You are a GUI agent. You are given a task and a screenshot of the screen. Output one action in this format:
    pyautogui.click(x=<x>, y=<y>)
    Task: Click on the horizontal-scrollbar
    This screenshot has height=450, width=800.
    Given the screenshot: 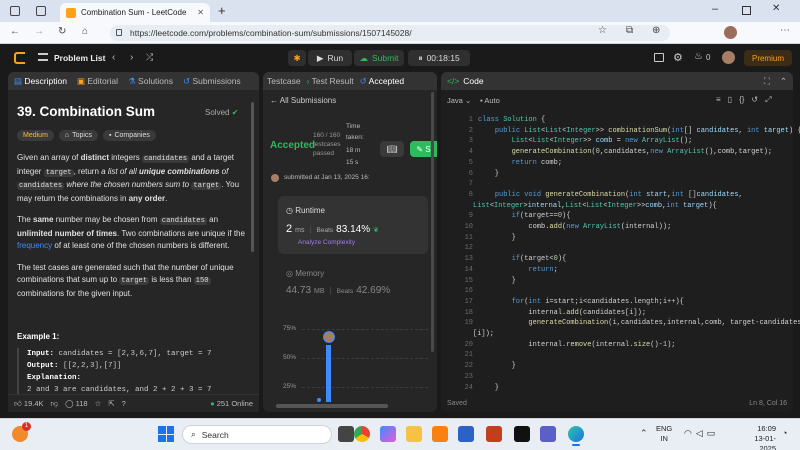 What is the action you would take?
    pyautogui.click(x=332, y=406)
    